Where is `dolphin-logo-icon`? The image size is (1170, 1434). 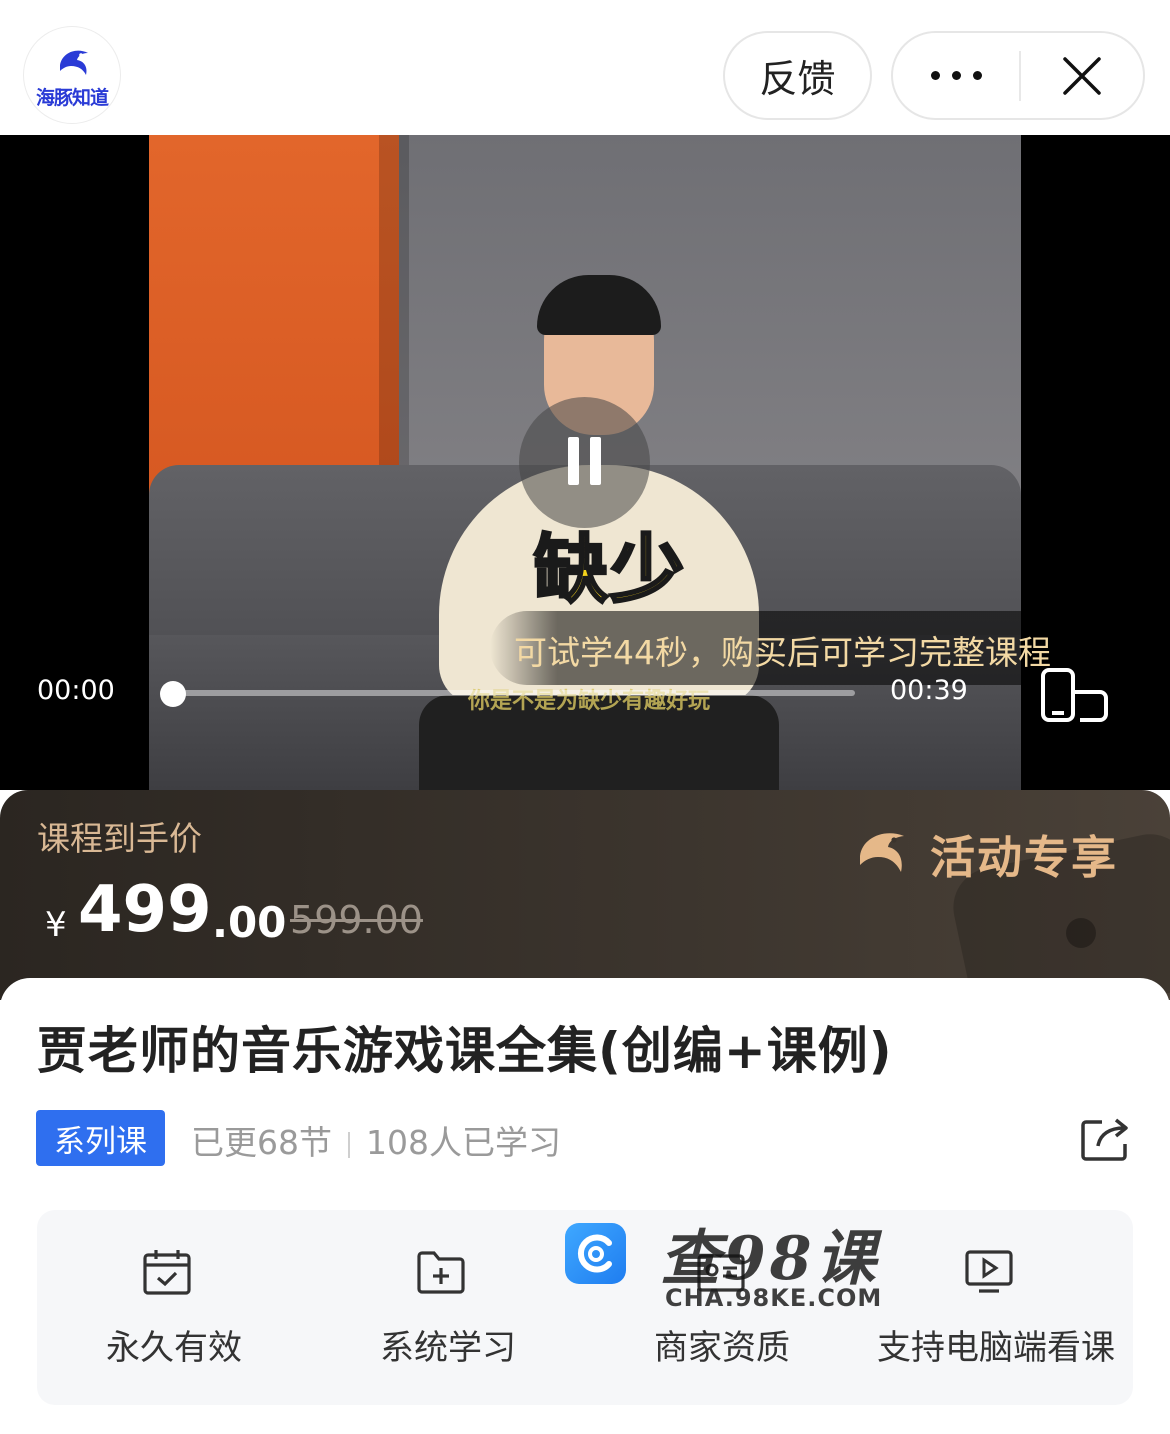
dolphin-logo-icon is located at coordinates (74, 62).